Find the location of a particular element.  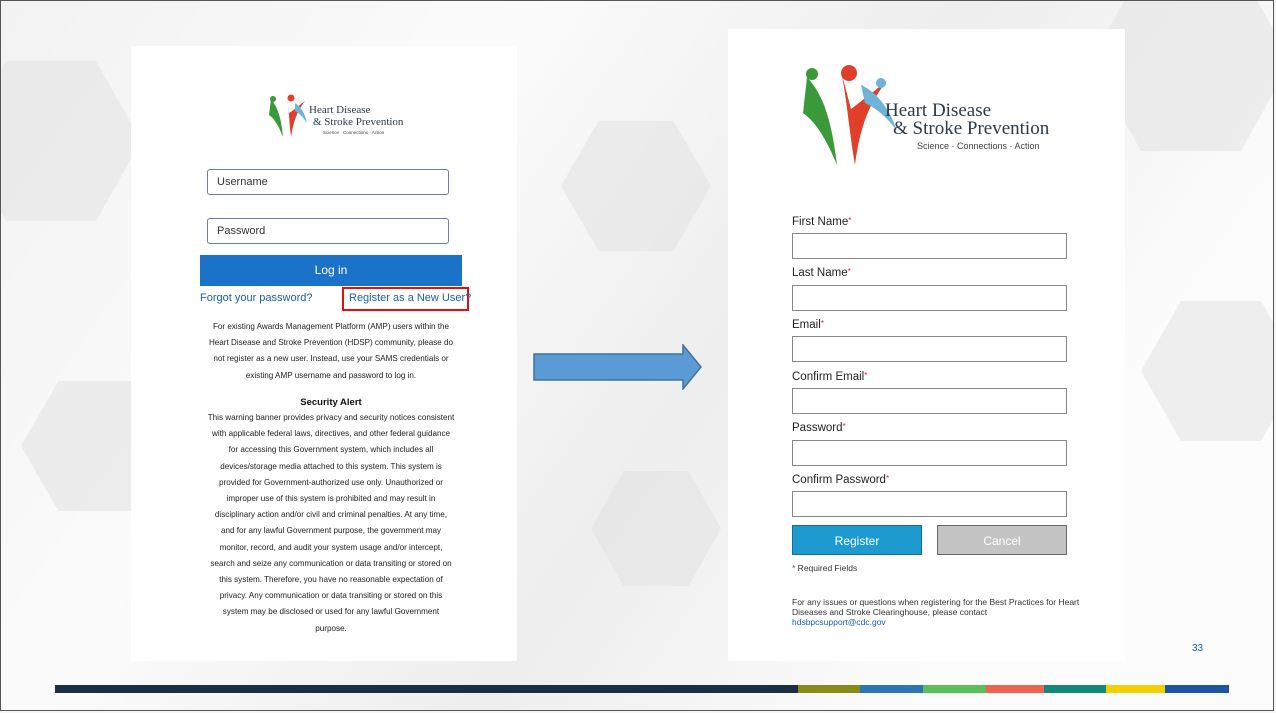

required-note-text: Required Fields is located at coordinates (826, 568).